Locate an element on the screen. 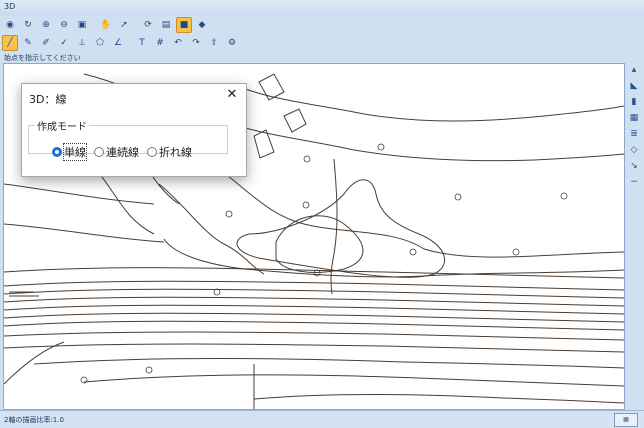  command-prompt: 始点を指示してください is located at coordinates (42, 58).